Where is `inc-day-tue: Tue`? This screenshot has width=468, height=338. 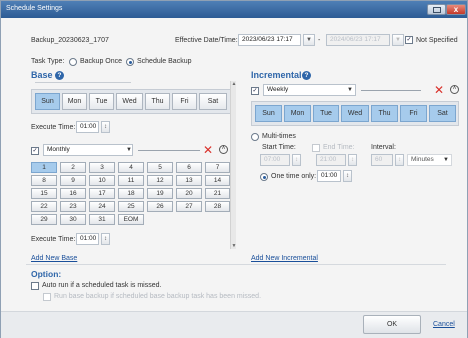 inc-day-tue: Tue is located at coordinates (326, 113).